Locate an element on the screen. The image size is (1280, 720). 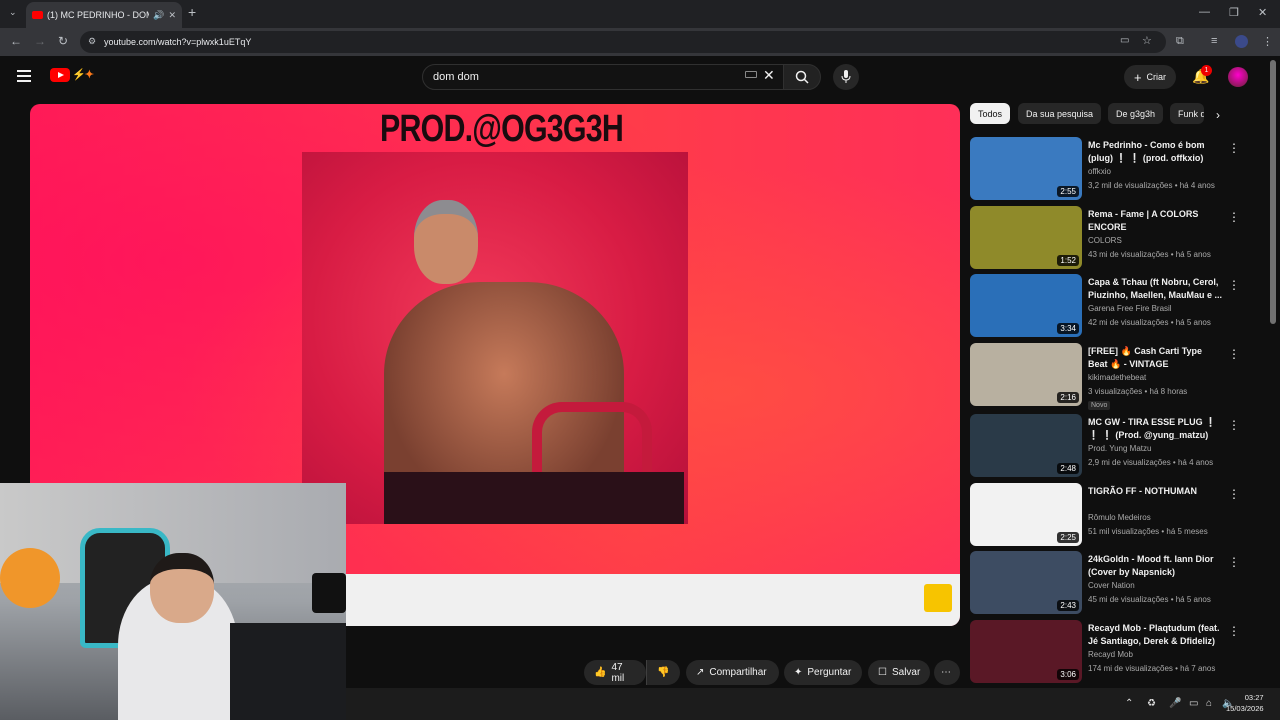
channel-name: COLORS is located at coordinates (1105, 240).